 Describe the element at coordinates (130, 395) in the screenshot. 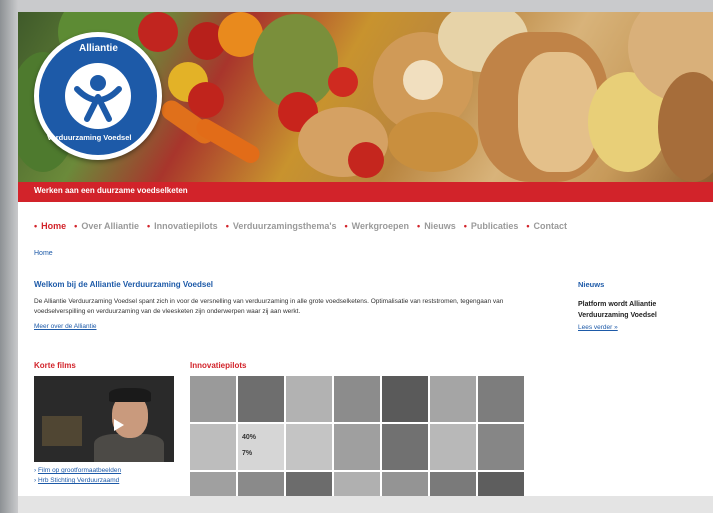

I see `video-person-hat` at that location.